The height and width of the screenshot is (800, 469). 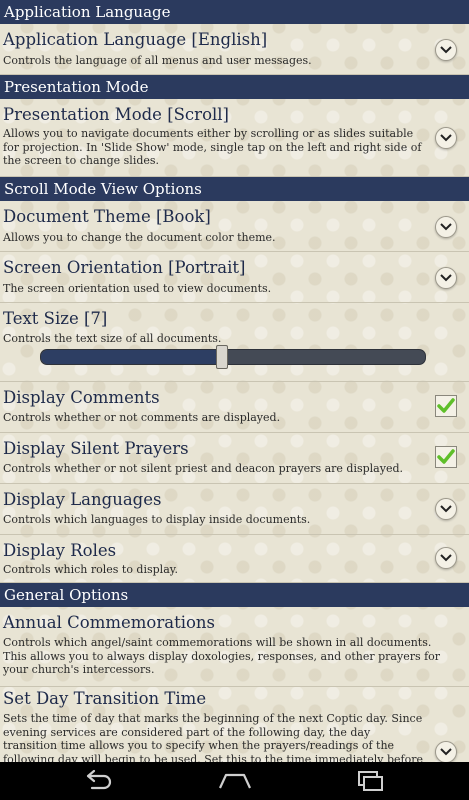 I want to click on back-button, so click(x=98, y=781).